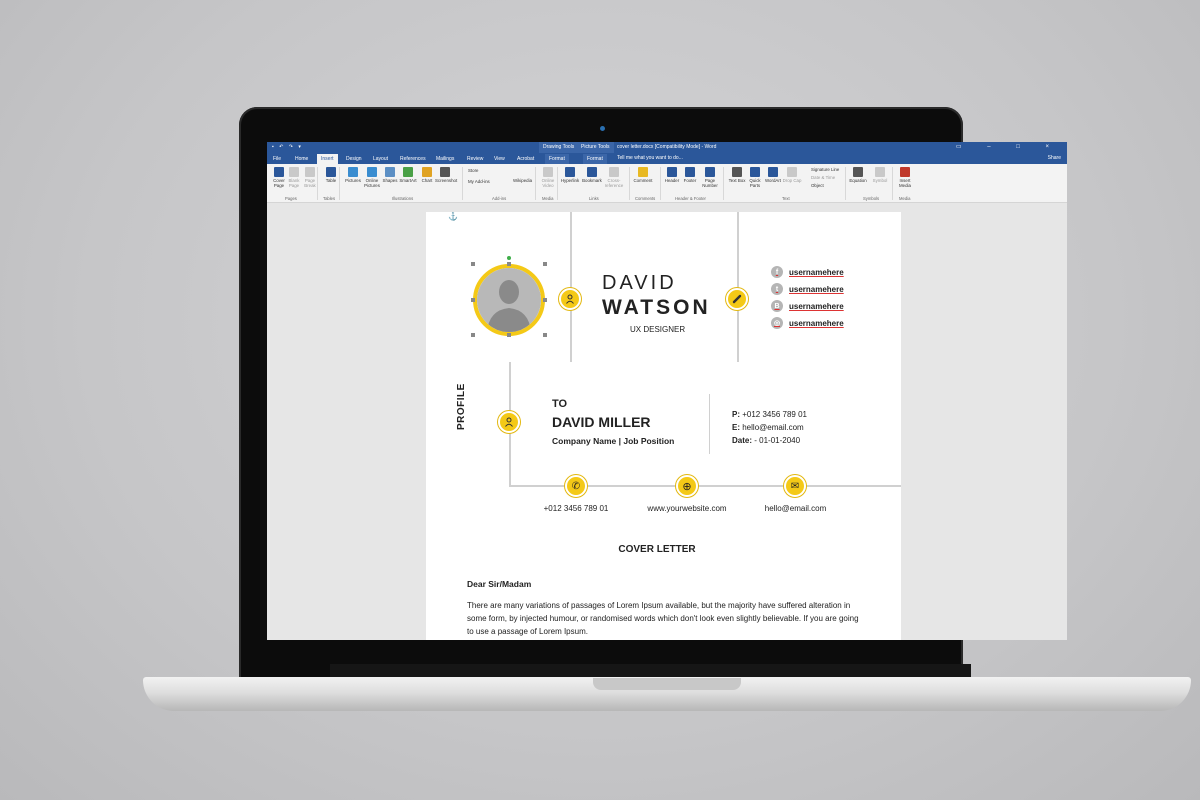 Image resolution: width=1200 pixels, height=800 pixels. I want to click on hyperlink-button: Hyperlink, so click(570, 175).